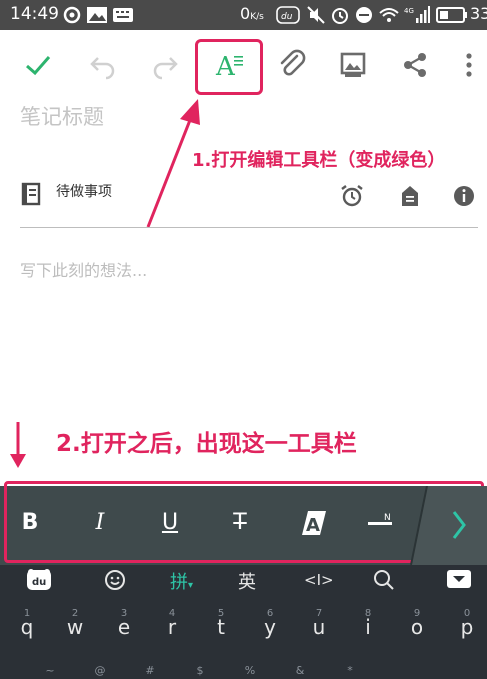  Describe the element at coordinates (368, 627) in the screenshot. I see `key-i: i` at that location.